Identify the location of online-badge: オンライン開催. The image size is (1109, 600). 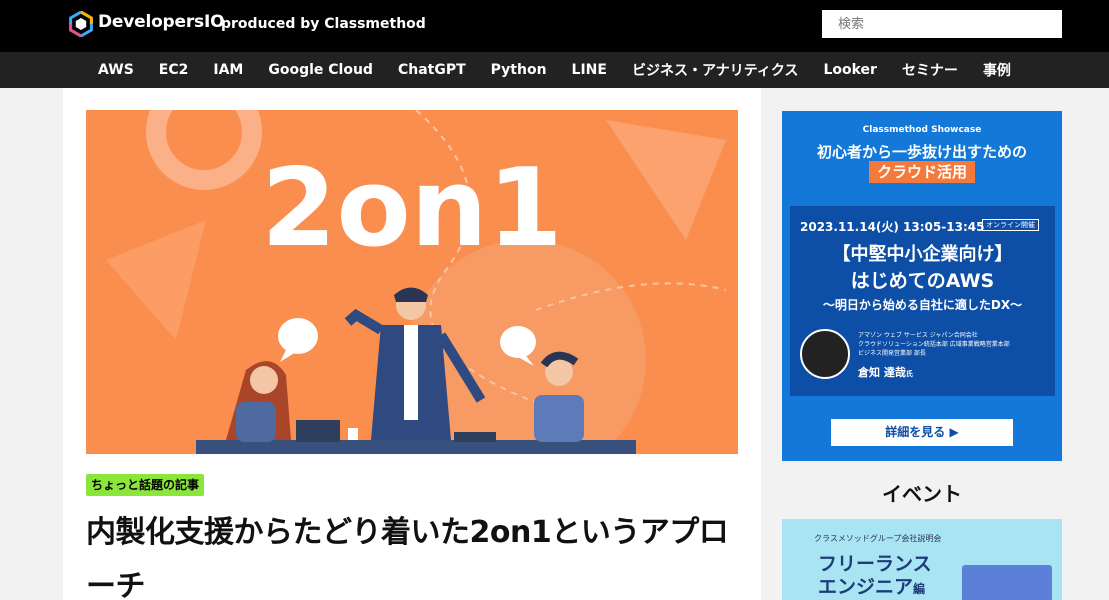
(1010, 225).